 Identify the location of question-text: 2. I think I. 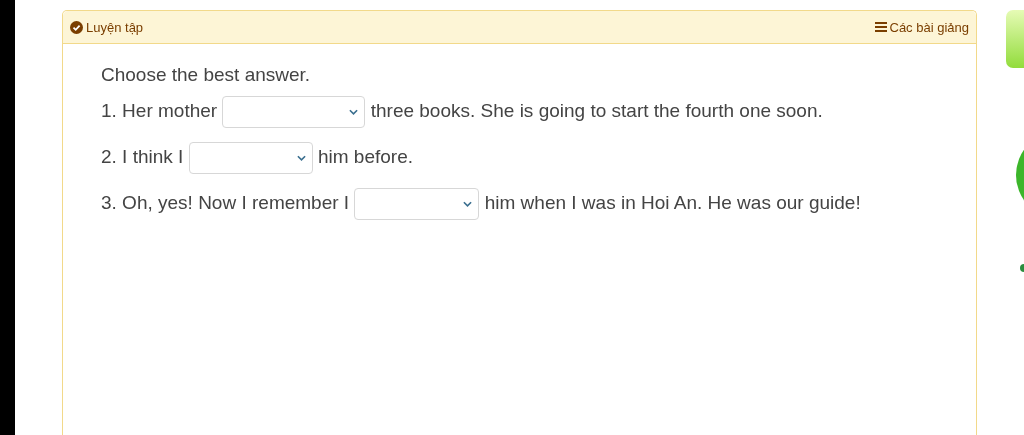
(142, 156).